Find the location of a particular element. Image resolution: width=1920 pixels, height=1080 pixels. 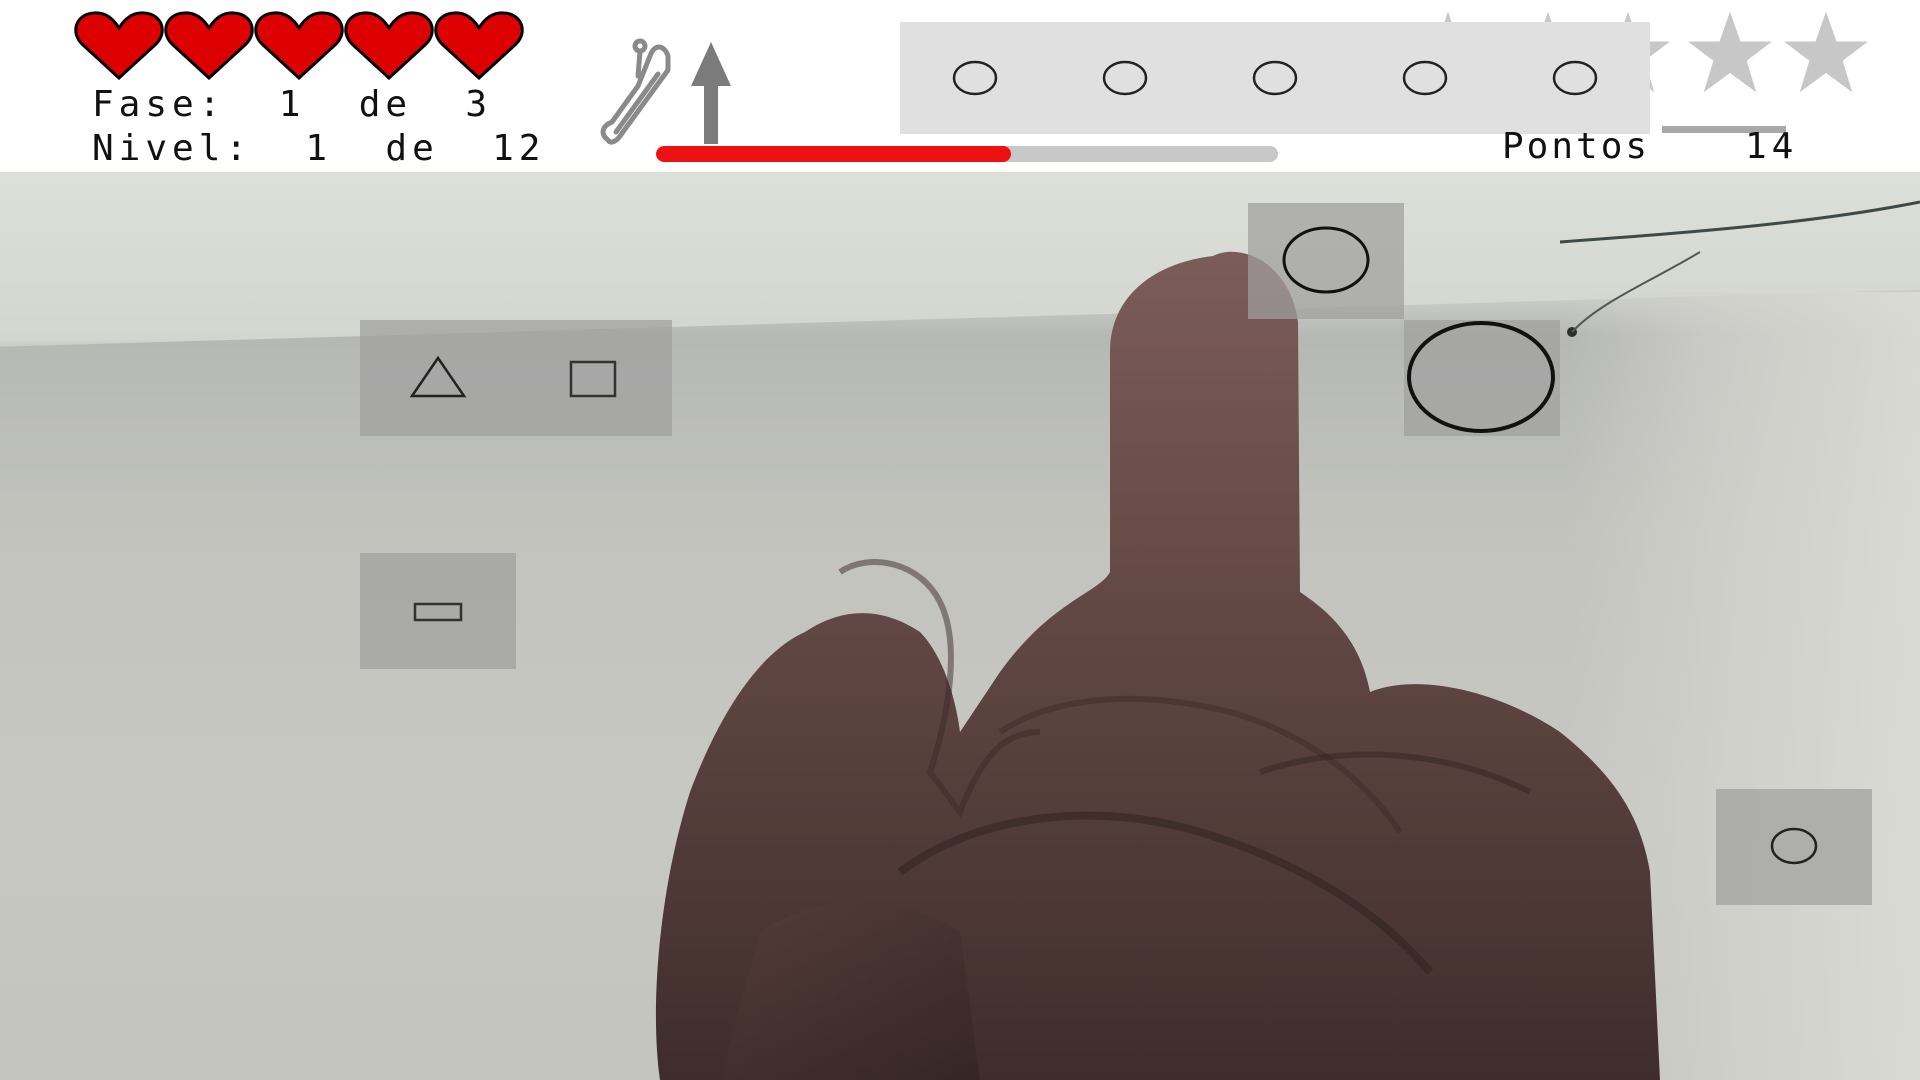

target-circle-small is located at coordinates (1794, 847).